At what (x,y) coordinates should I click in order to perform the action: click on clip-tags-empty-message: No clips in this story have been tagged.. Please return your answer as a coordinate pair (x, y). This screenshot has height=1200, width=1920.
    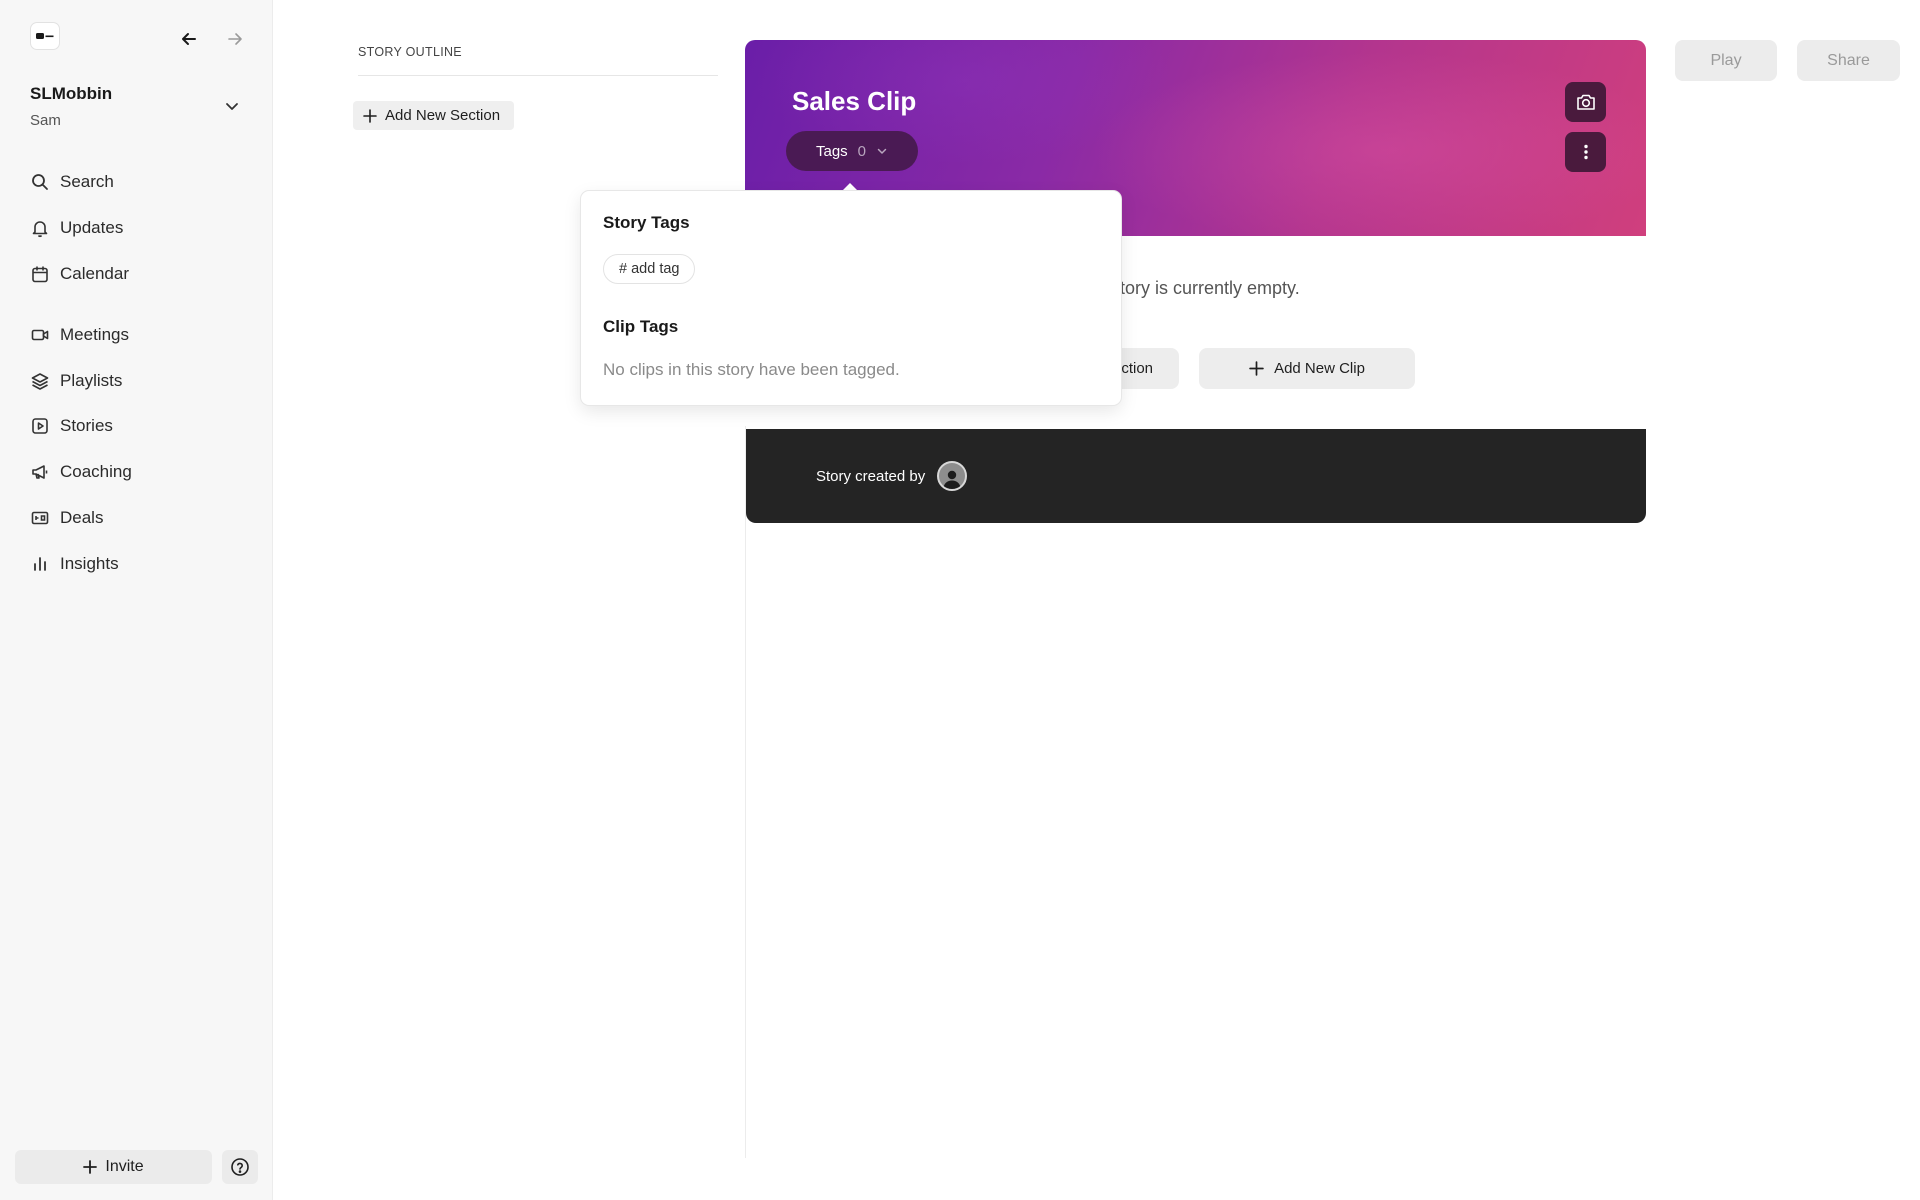
    Looking at the image, I should click on (751, 369).